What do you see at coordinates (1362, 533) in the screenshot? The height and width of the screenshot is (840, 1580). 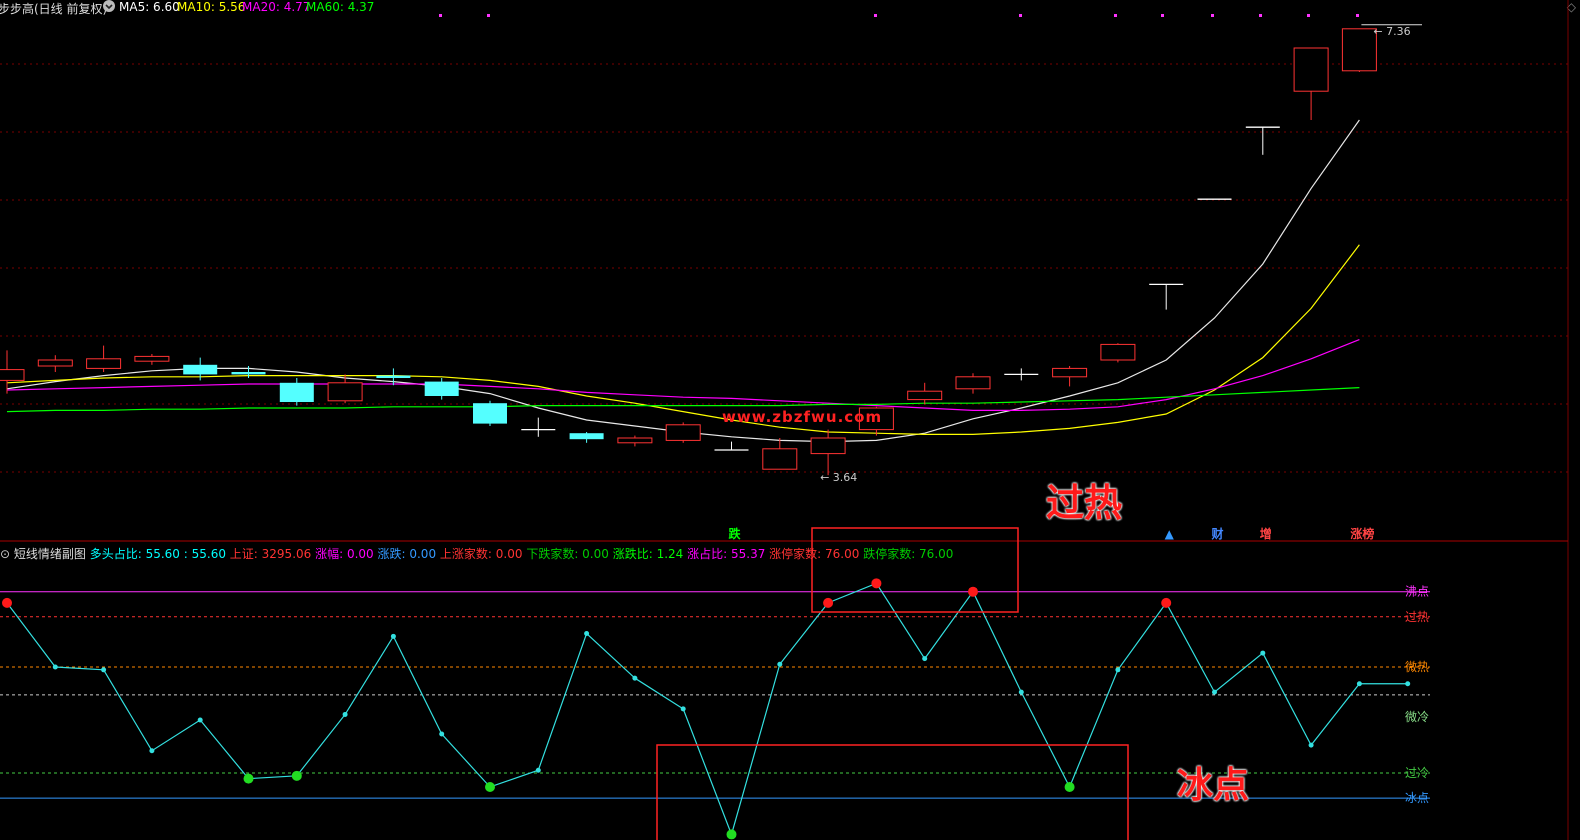 I see `marker-4: 涨榜` at bounding box center [1362, 533].